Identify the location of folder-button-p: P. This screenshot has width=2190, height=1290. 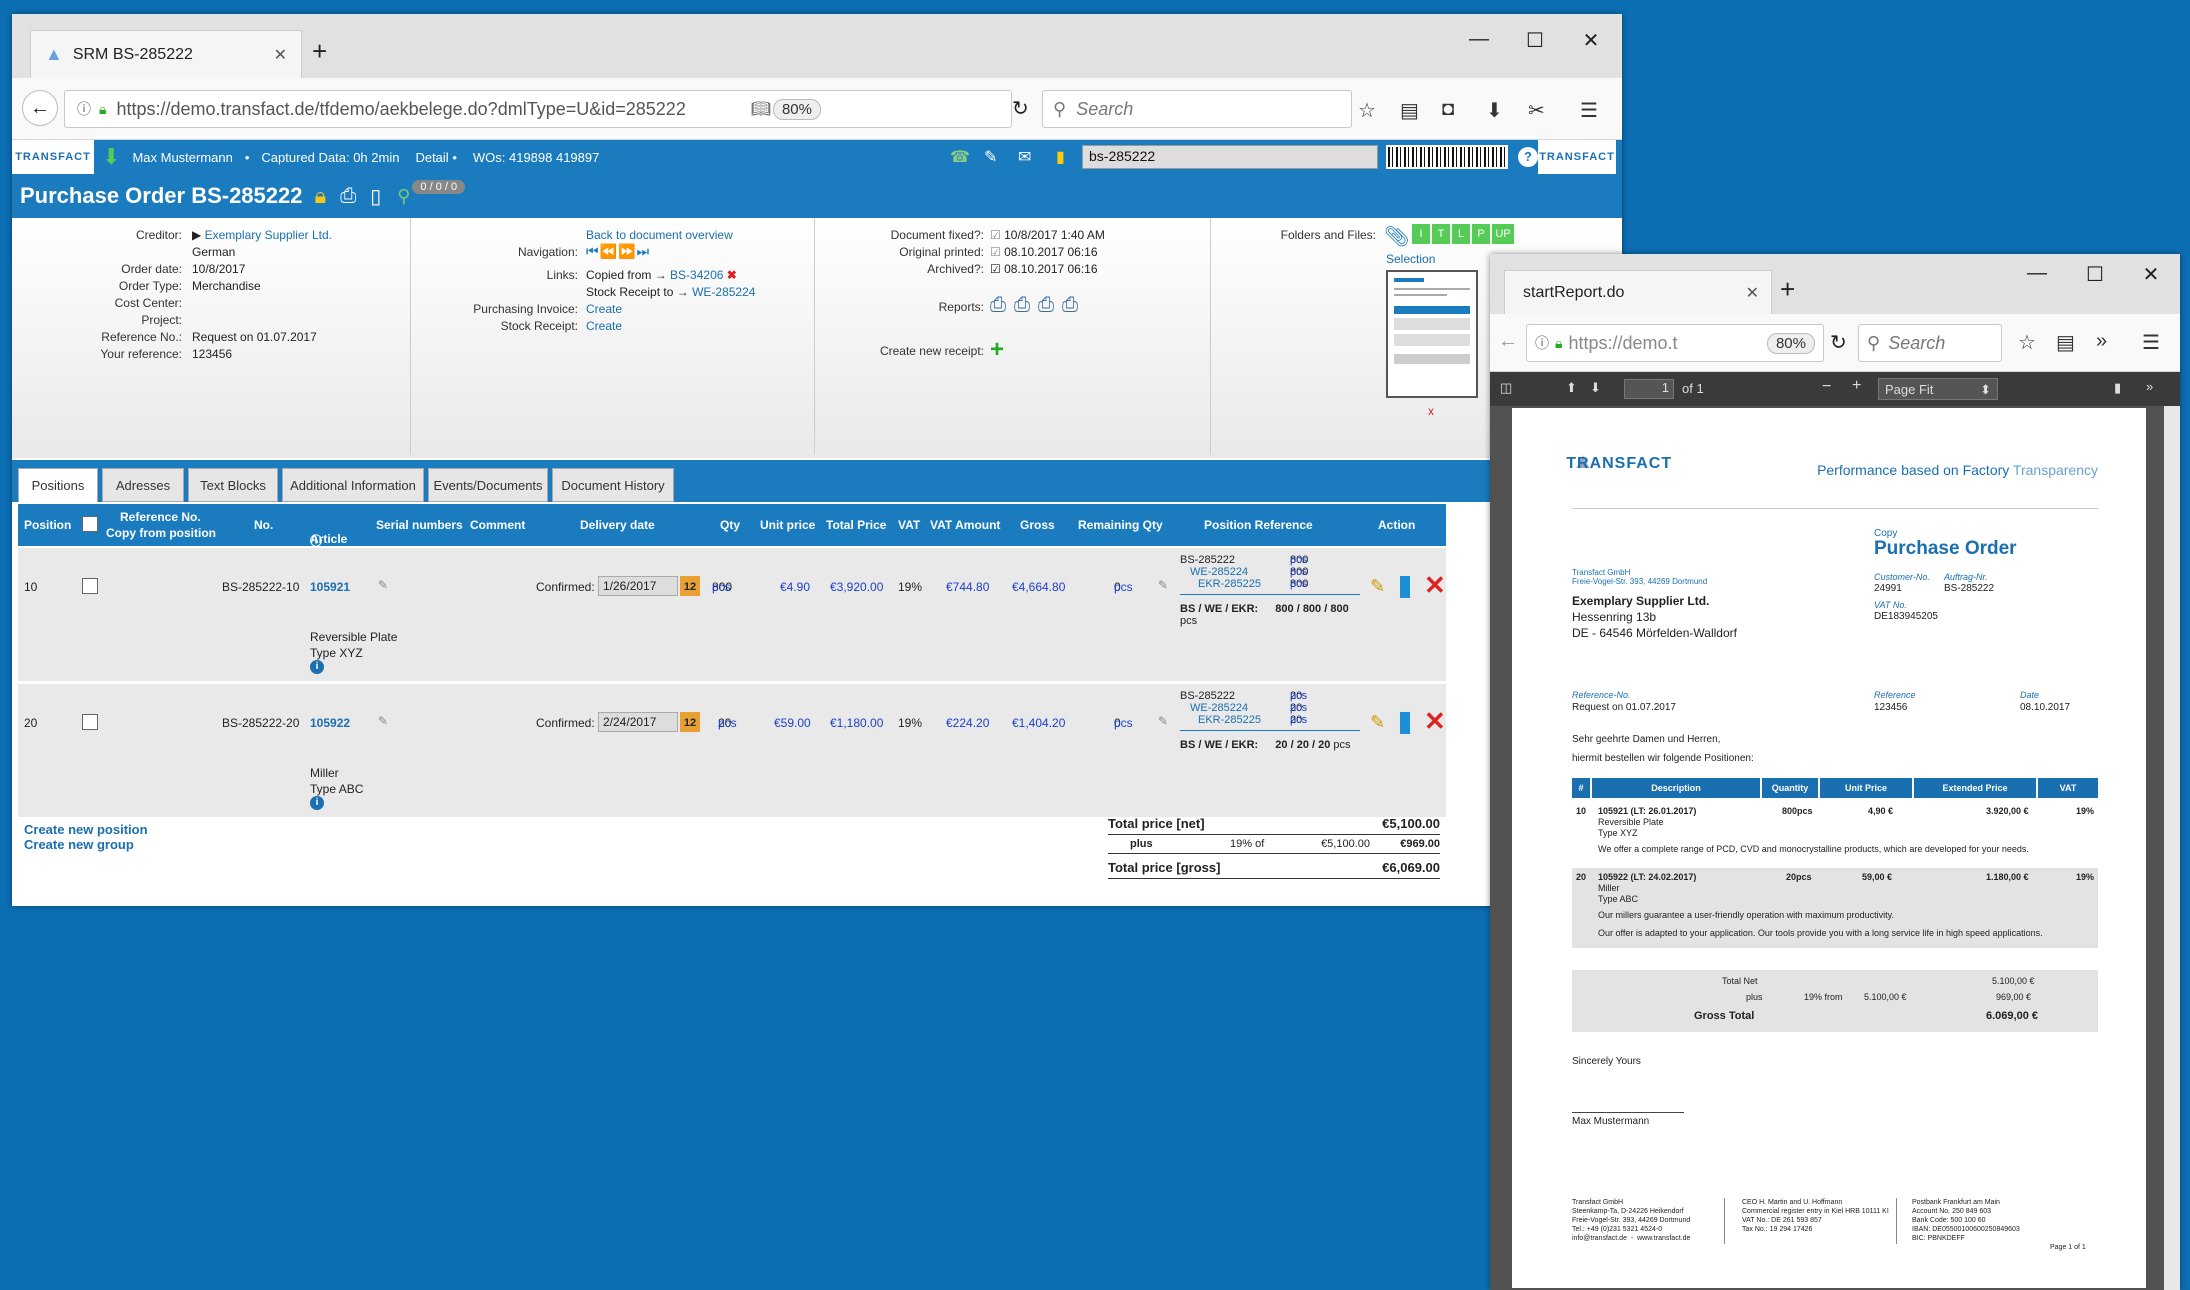
(1481, 234).